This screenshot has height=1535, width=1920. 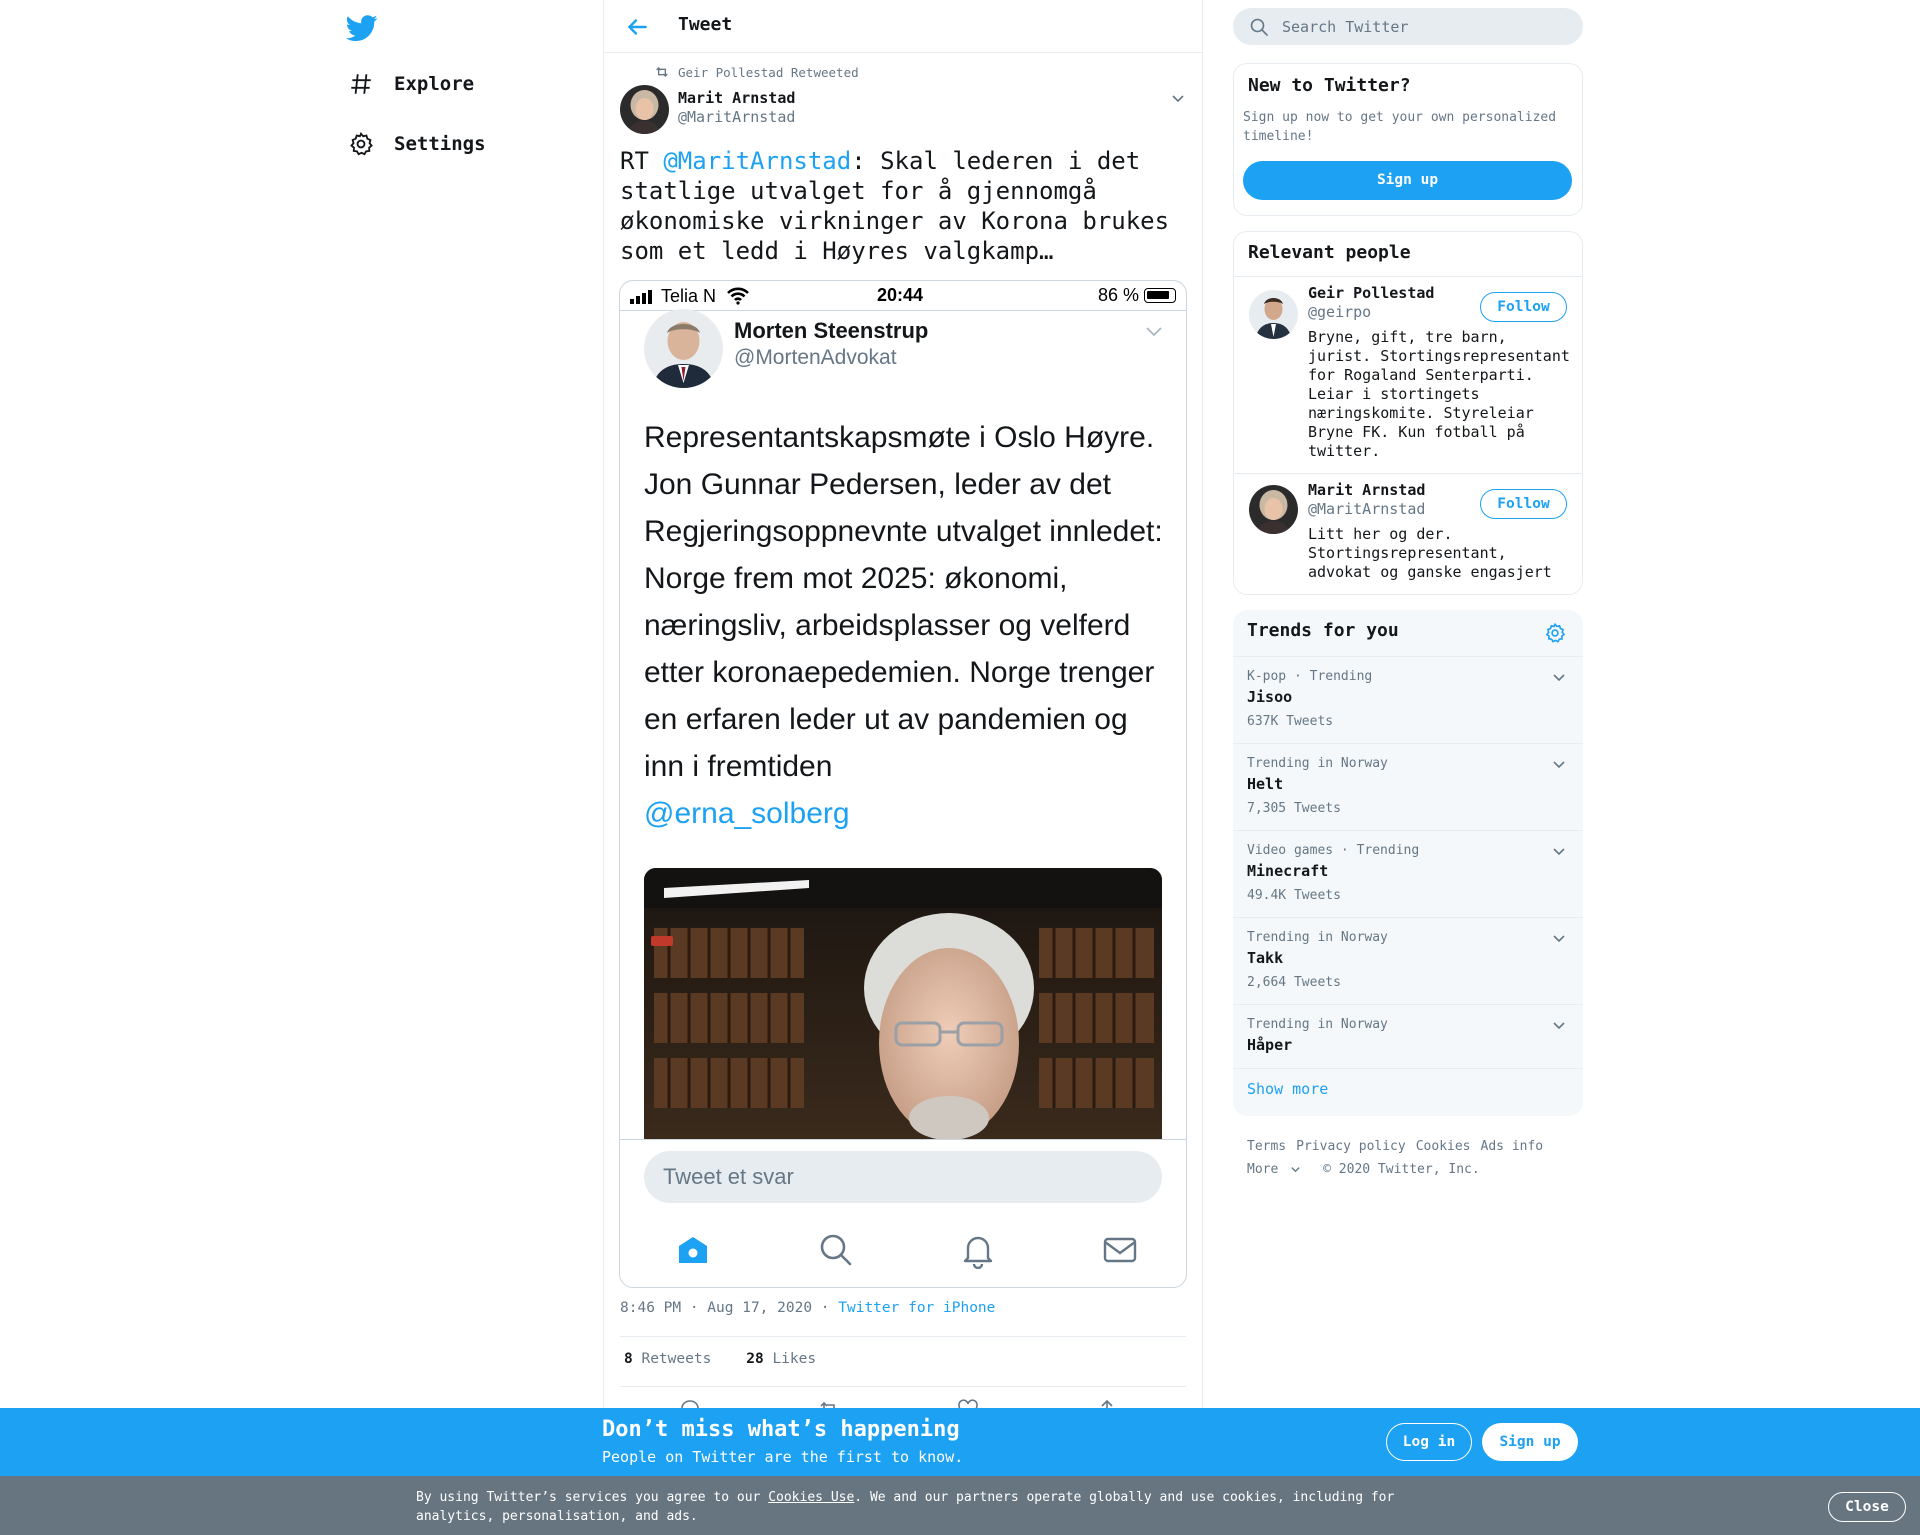 What do you see at coordinates (811, 1497) in the screenshot?
I see `cookies-use-link: Cookies Use` at bounding box center [811, 1497].